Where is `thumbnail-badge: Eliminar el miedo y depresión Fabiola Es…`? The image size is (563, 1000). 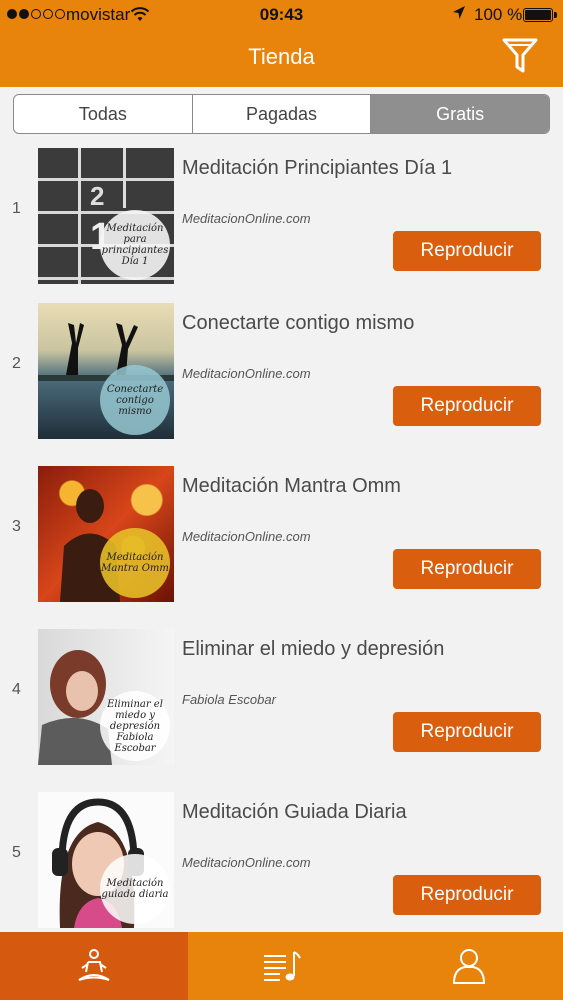
thumbnail-badge: Eliminar el miedo y depresión Fabiola Es… is located at coordinates (135, 726).